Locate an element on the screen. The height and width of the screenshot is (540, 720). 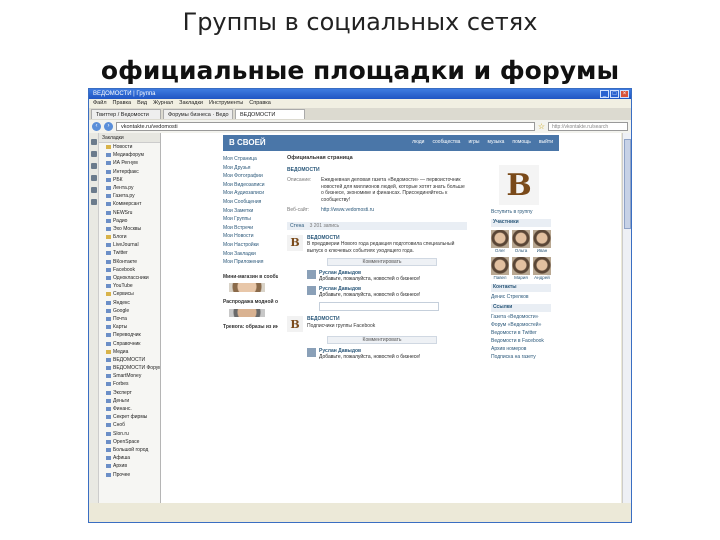
member: Мария is located at coordinates (521, 268).